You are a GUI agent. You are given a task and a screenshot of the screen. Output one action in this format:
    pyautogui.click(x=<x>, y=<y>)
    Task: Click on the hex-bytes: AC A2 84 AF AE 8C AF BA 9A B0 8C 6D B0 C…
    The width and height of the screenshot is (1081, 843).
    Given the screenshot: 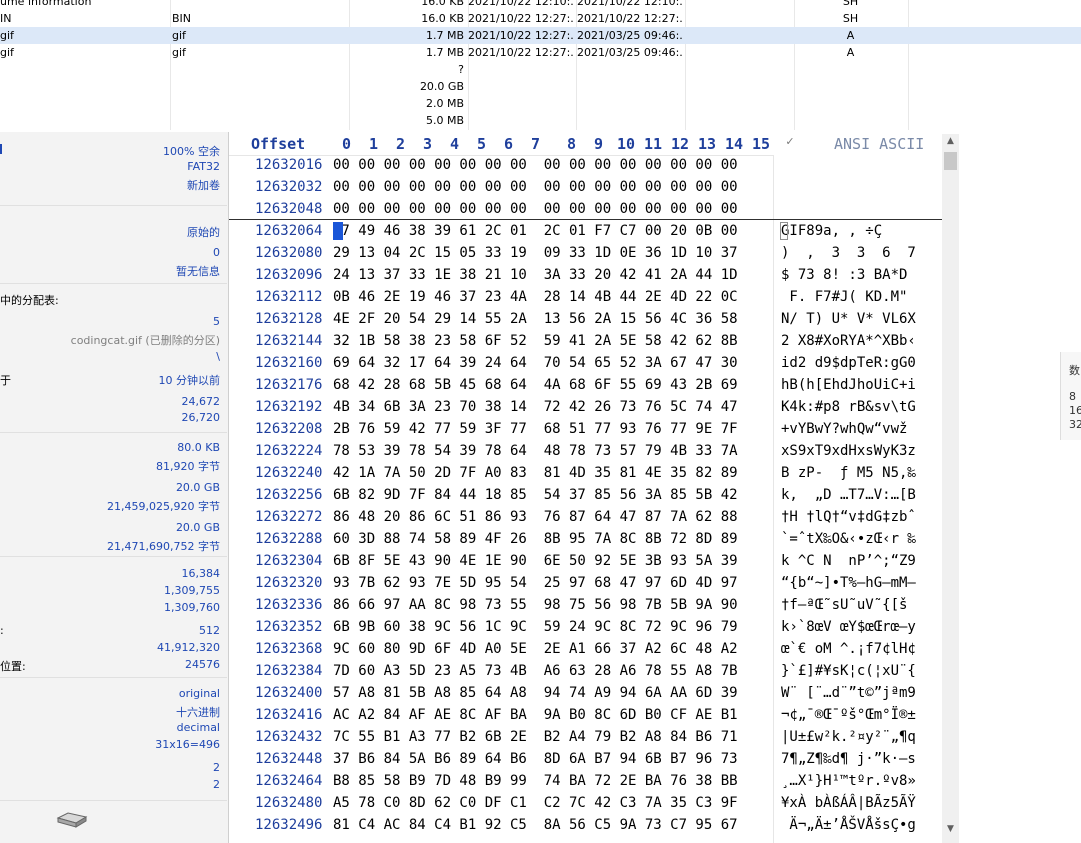 What is the action you would take?
    pyautogui.click(x=535, y=715)
    